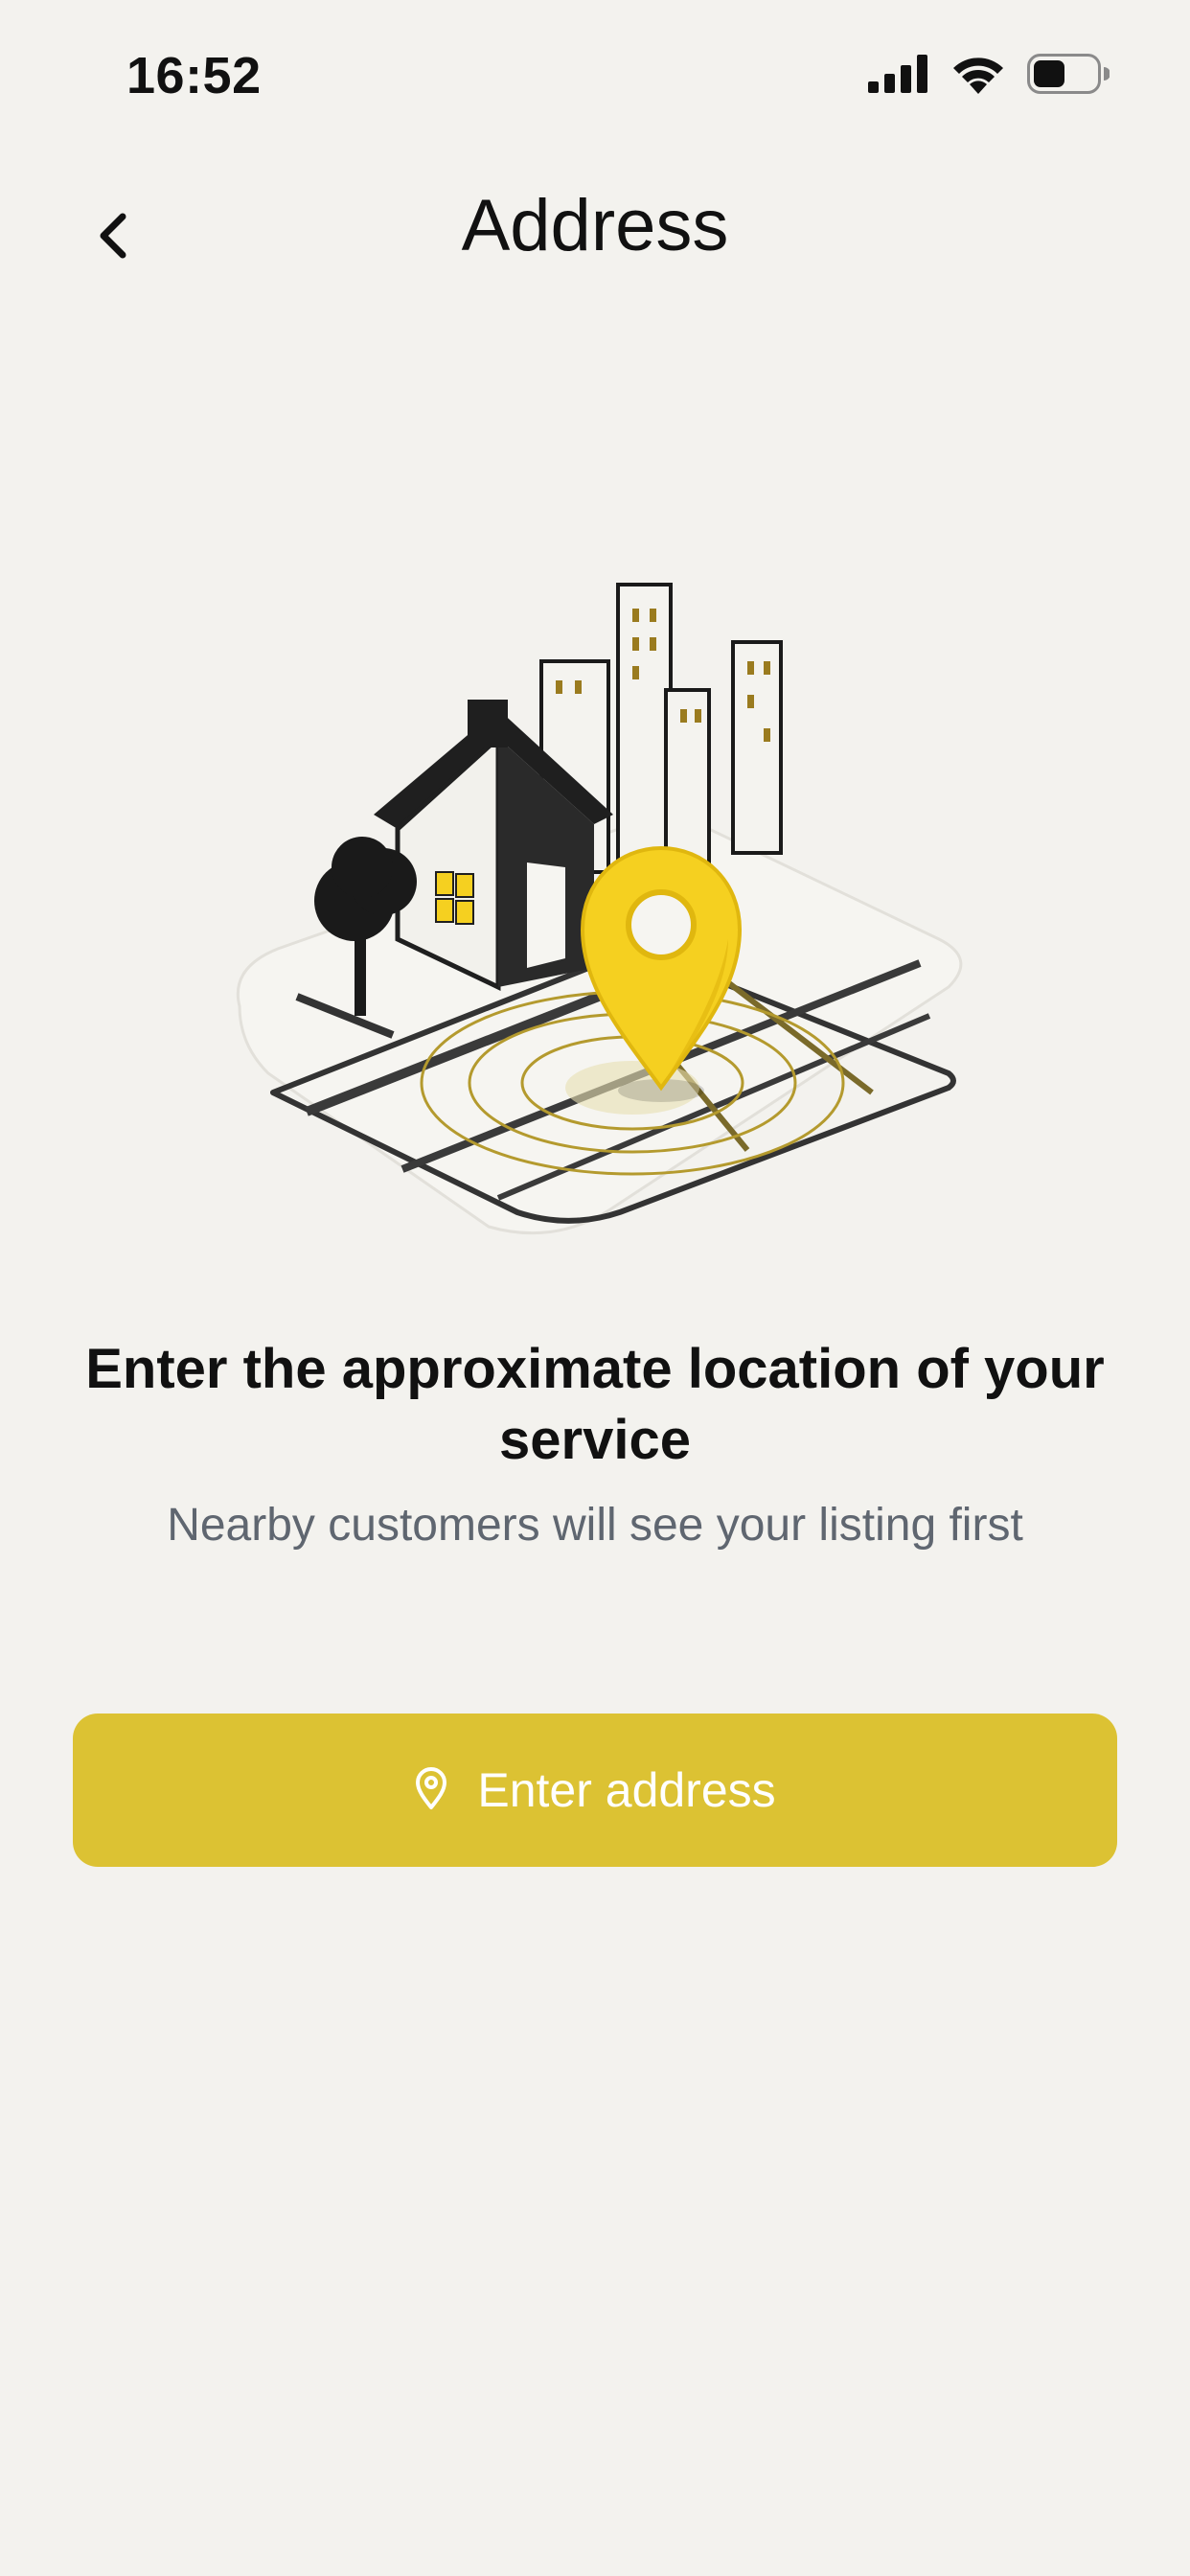  I want to click on status-bar: 16:52, so click(595, 72).